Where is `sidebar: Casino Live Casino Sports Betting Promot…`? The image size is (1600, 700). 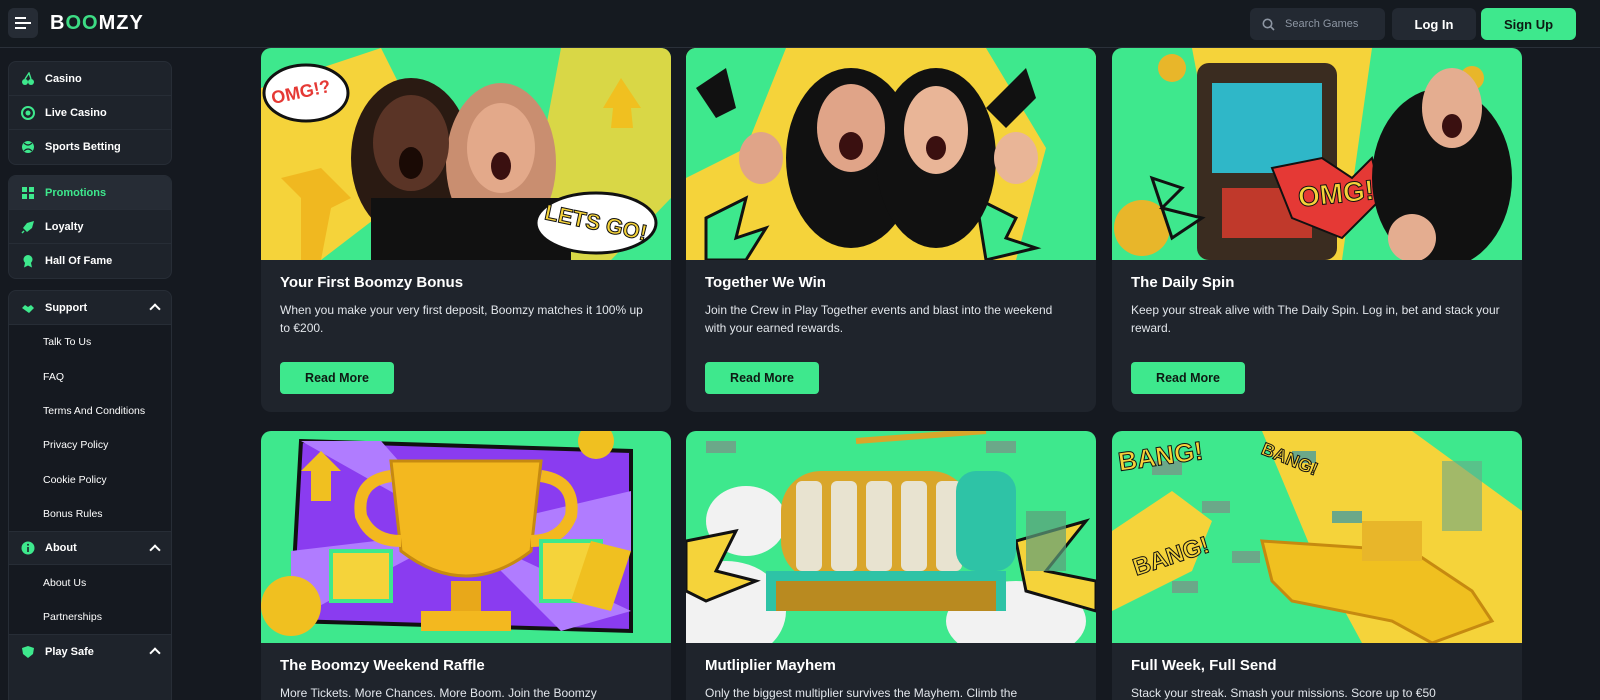
sidebar: Casino Live Casino Sports Betting Promot… is located at coordinates (89, 374).